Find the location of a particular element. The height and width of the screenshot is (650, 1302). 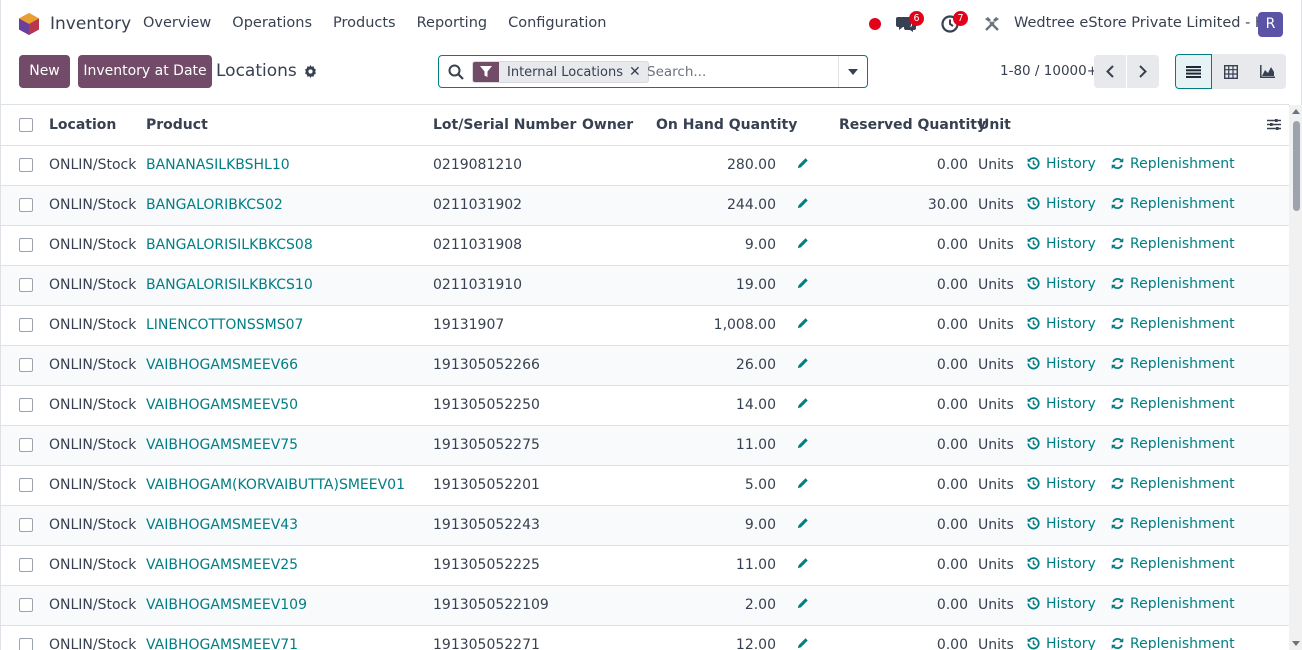

list-view-button is located at coordinates (1193, 71).